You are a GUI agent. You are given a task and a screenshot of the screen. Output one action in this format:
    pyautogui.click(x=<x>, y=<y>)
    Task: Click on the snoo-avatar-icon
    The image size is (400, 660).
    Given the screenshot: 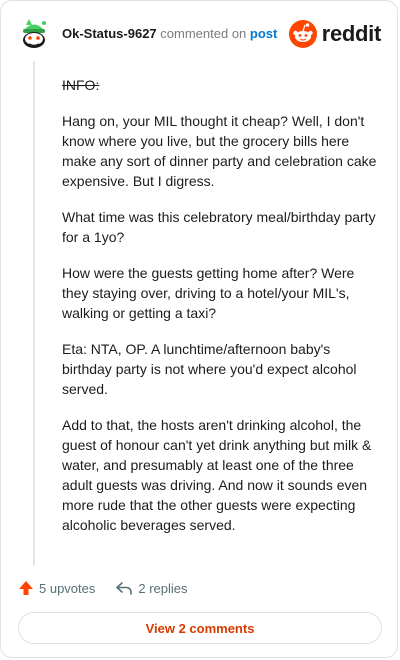 What is the action you would take?
    pyautogui.click(x=34, y=34)
    